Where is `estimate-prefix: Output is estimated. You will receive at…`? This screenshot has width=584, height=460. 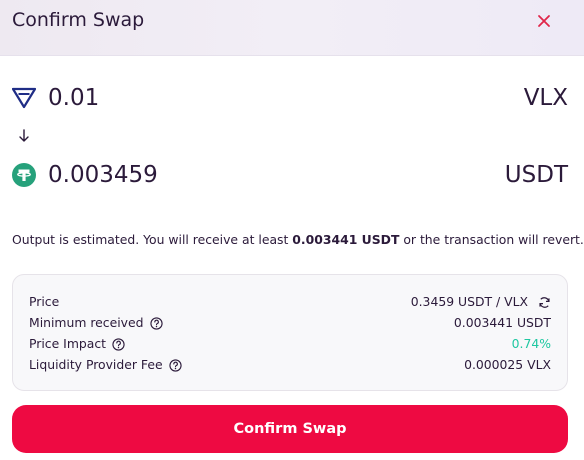
estimate-prefix: Output is estimated. You will receive at… is located at coordinates (152, 239).